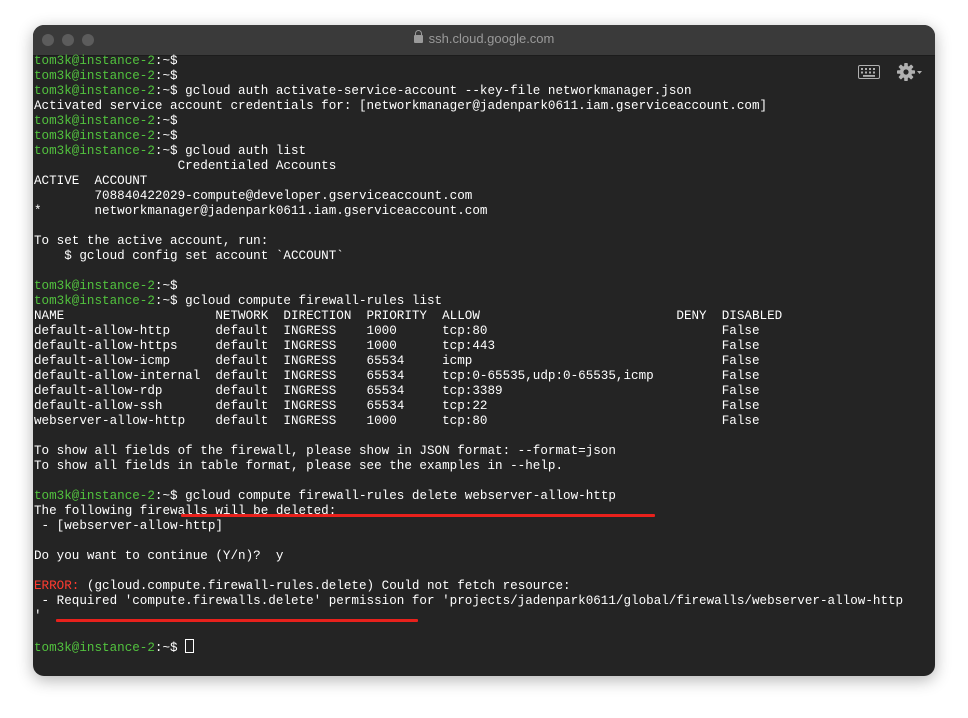 Image resolution: width=968 pixels, height=718 pixels. Describe the element at coordinates (190, 646) in the screenshot. I see `text-cursor` at that location.